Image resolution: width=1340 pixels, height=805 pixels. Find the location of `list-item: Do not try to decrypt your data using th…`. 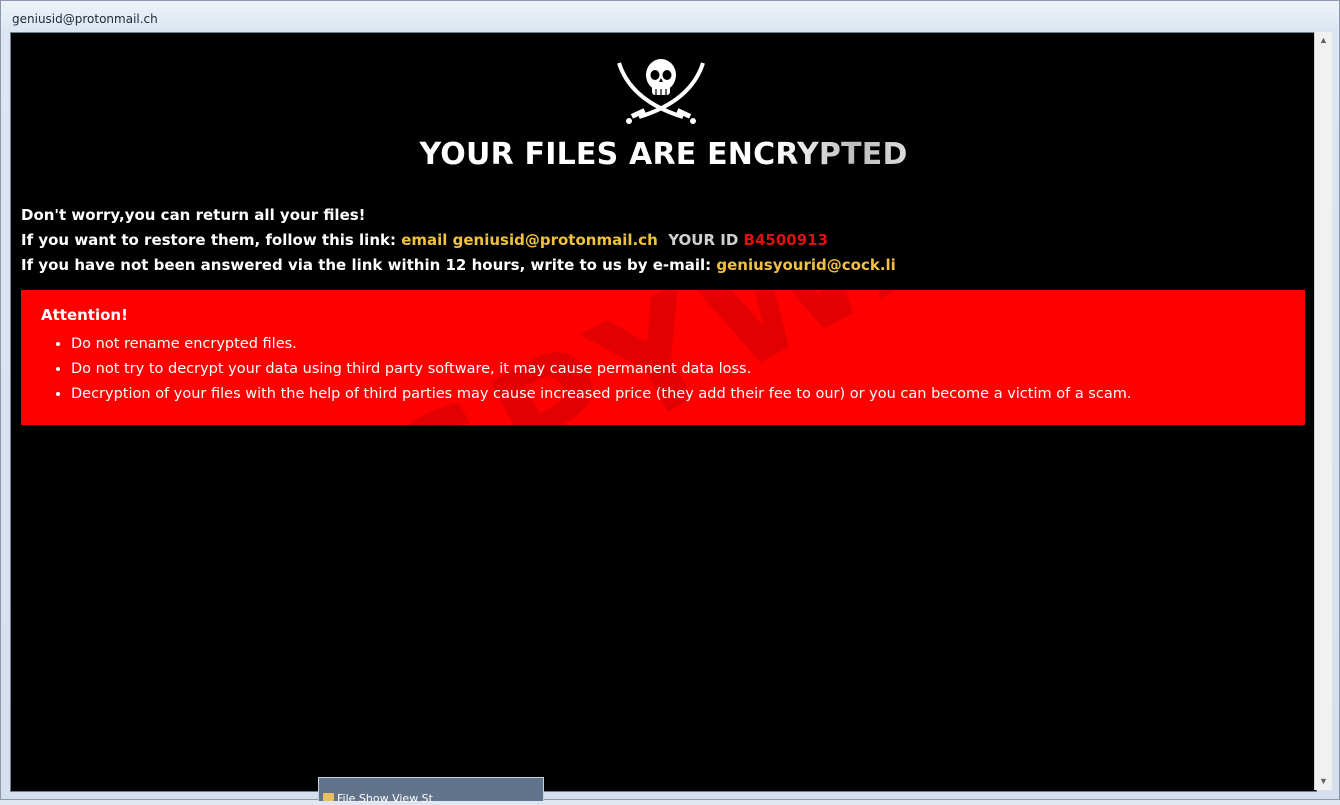

list-item: Do not try to decrypt your data using th… is located at coordinates (601, 369).